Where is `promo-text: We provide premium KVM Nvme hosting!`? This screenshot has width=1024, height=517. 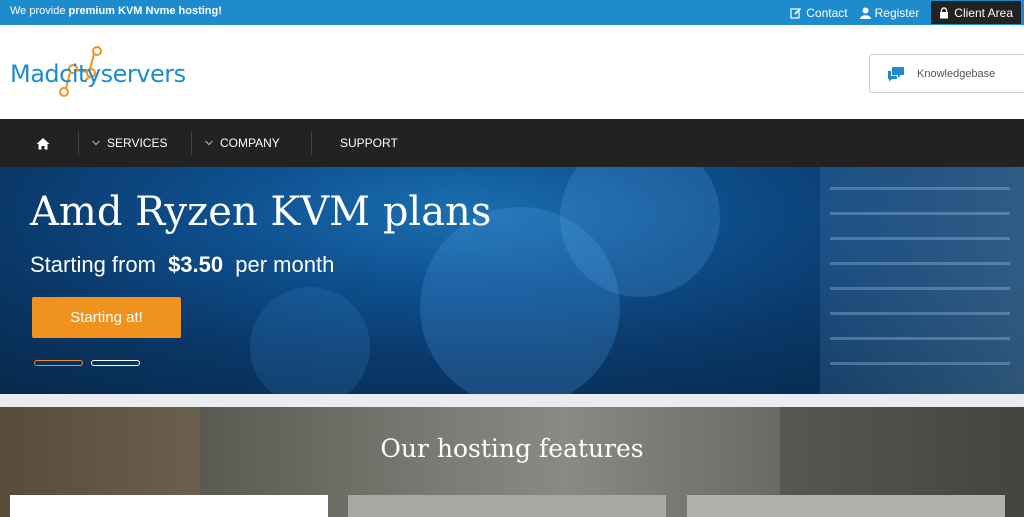
promo-text: We provide premium KVM Nvme hosting! is located at coordinates (116, 11).